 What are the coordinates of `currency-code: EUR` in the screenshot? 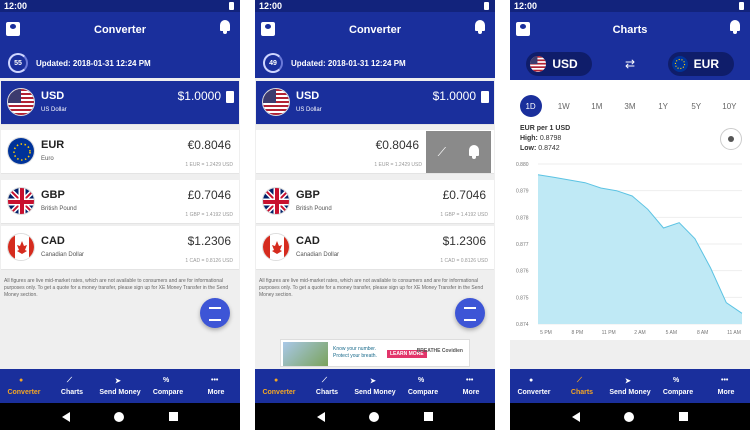 It's located at (53, 145).